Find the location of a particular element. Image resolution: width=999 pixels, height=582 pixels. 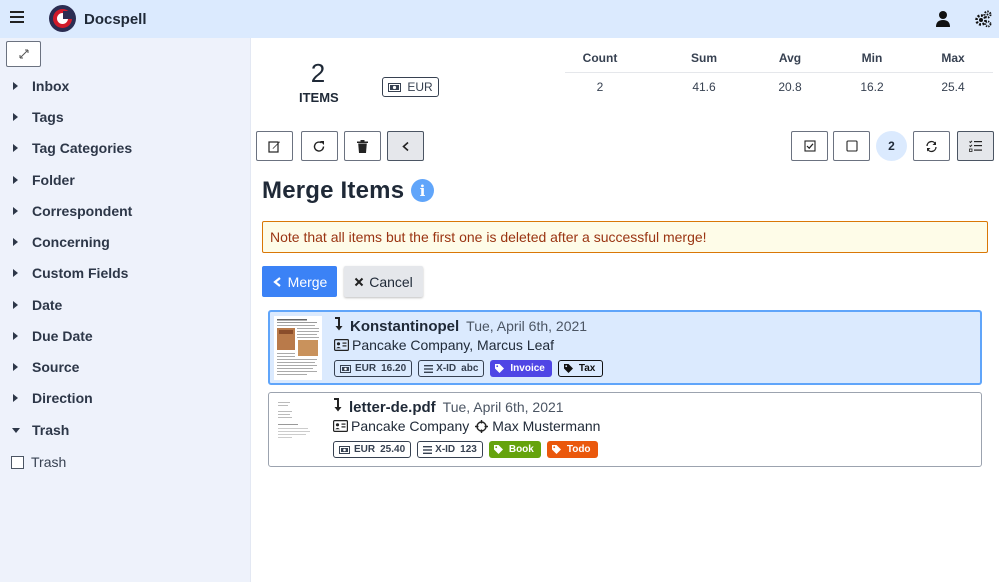

stats-divider is located at coordinates (779, 72).